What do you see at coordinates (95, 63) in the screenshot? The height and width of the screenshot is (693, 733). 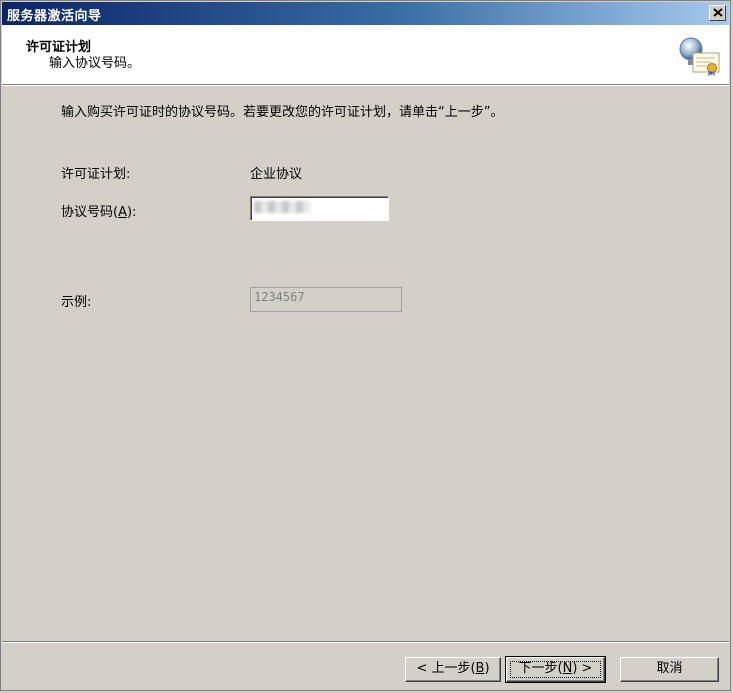 I see `header-subtitle: 输入协议号码。` at bounding box center [95, 63].